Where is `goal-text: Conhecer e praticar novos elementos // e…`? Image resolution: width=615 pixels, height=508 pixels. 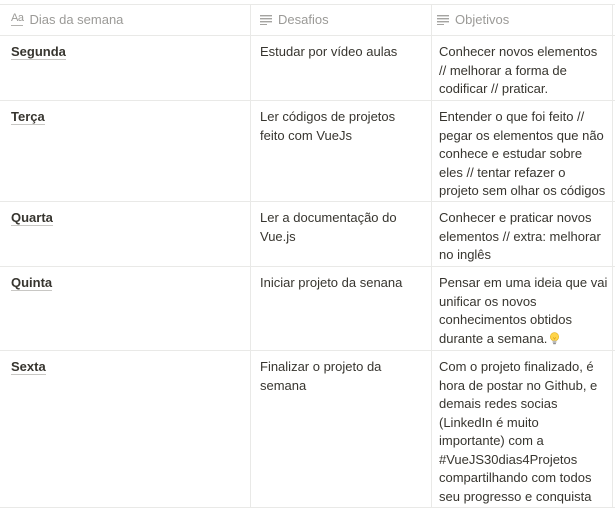 goal-text: Conhecer e praticar novos elementos // e… is located at coordinates (520, 236).